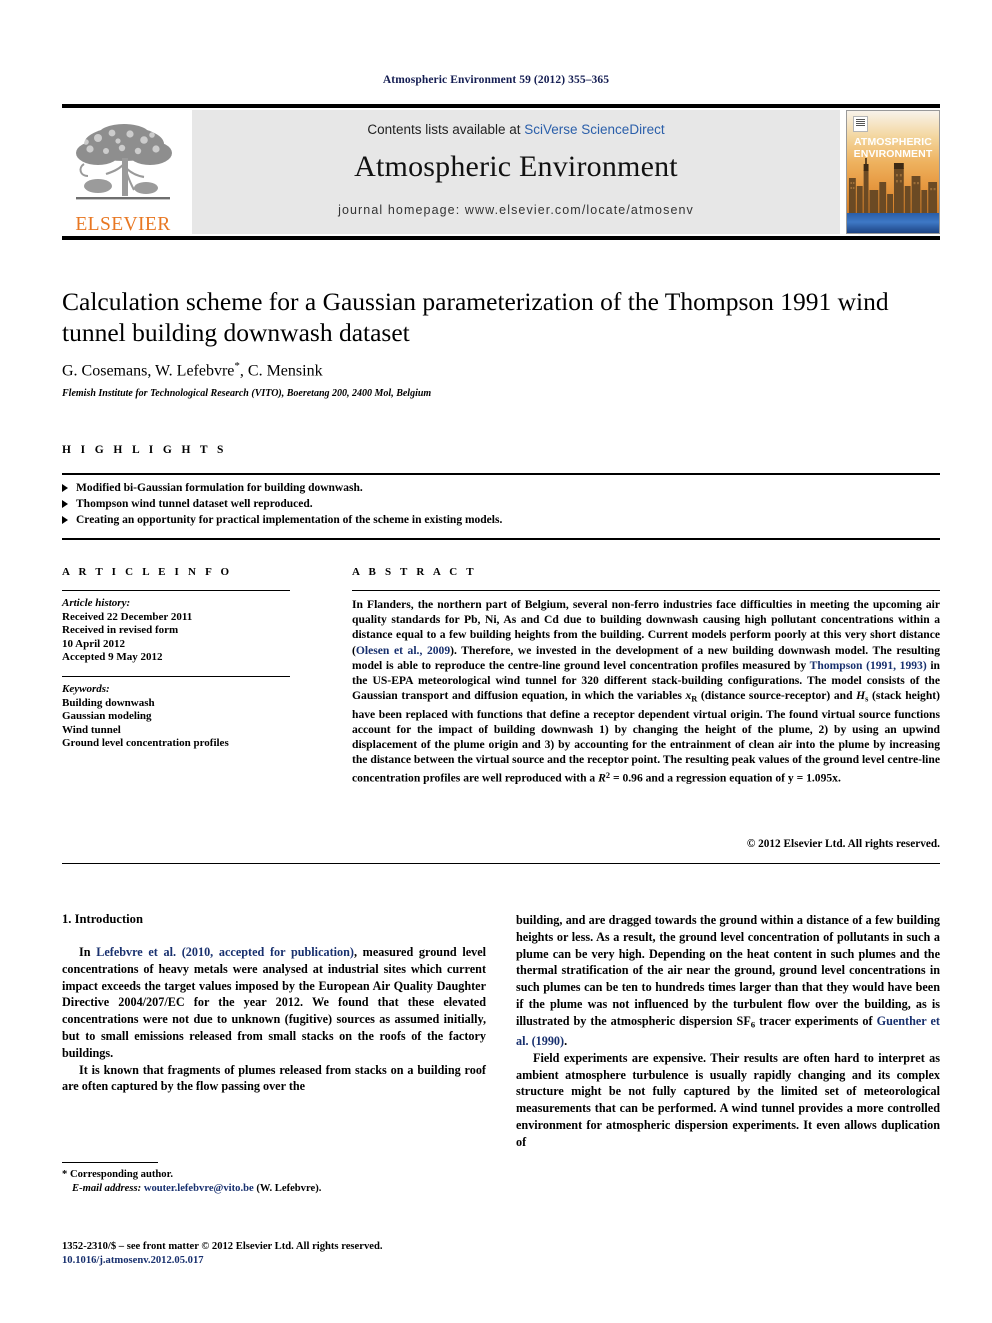  I want to click on paragraph-part: In, so click(88, 952).